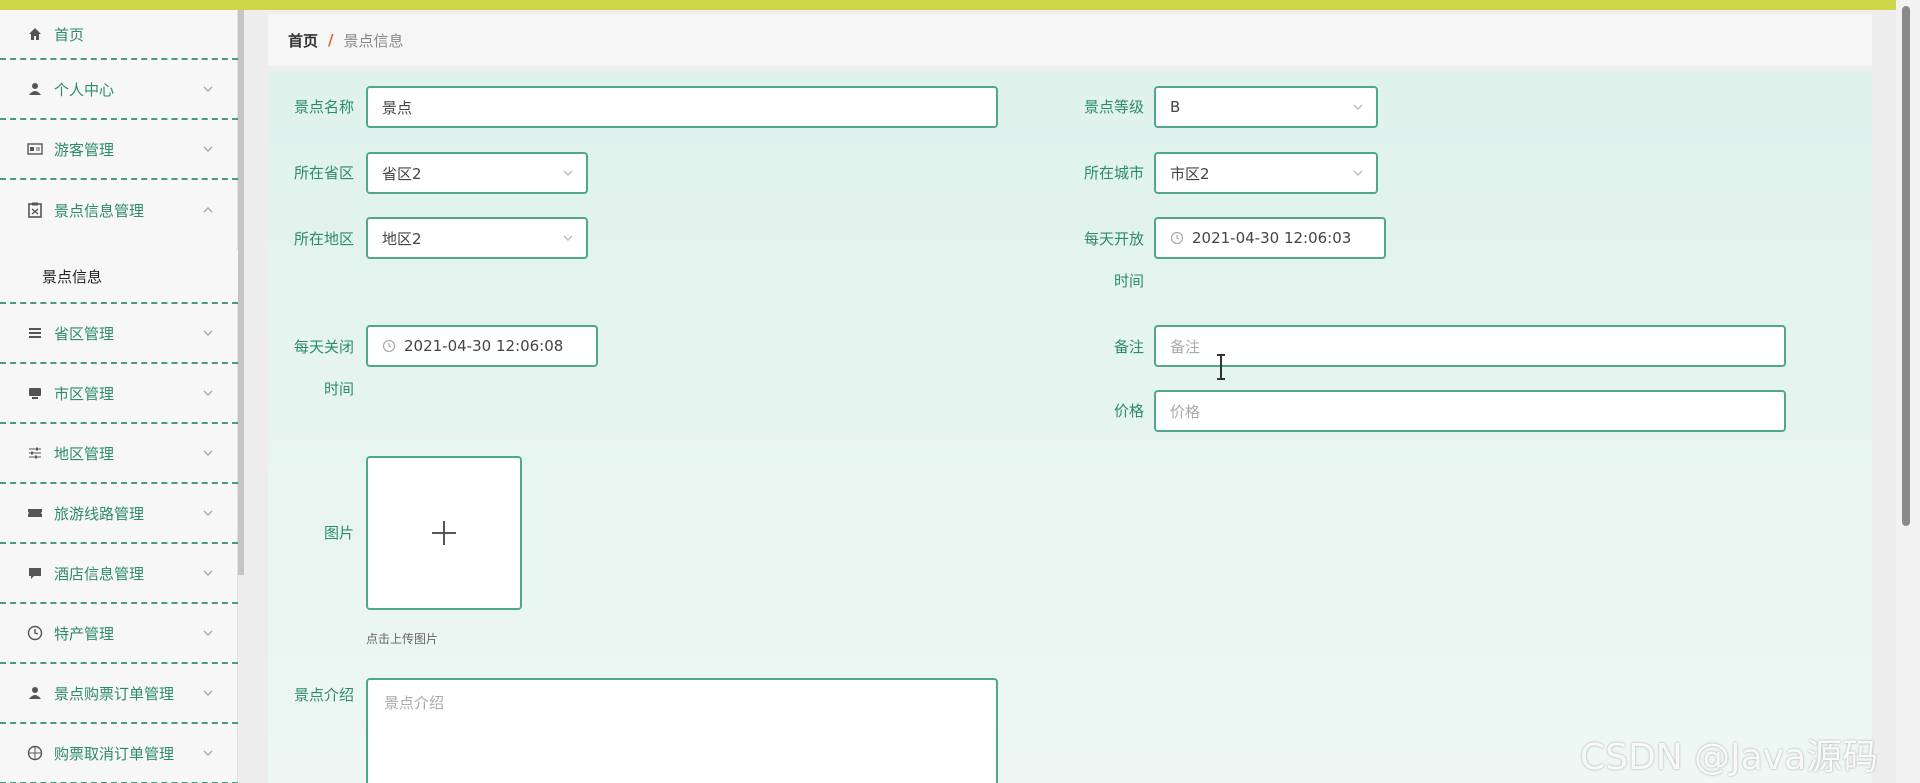  I want to click on plus-icon, so click(444, 533).